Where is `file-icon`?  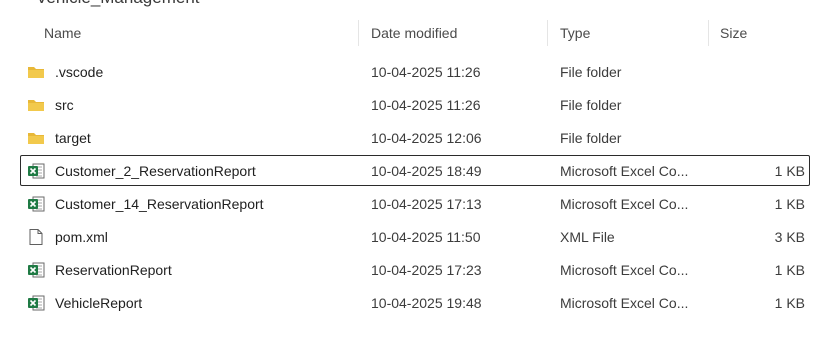 file-icon is located at coordinates (36, 237).